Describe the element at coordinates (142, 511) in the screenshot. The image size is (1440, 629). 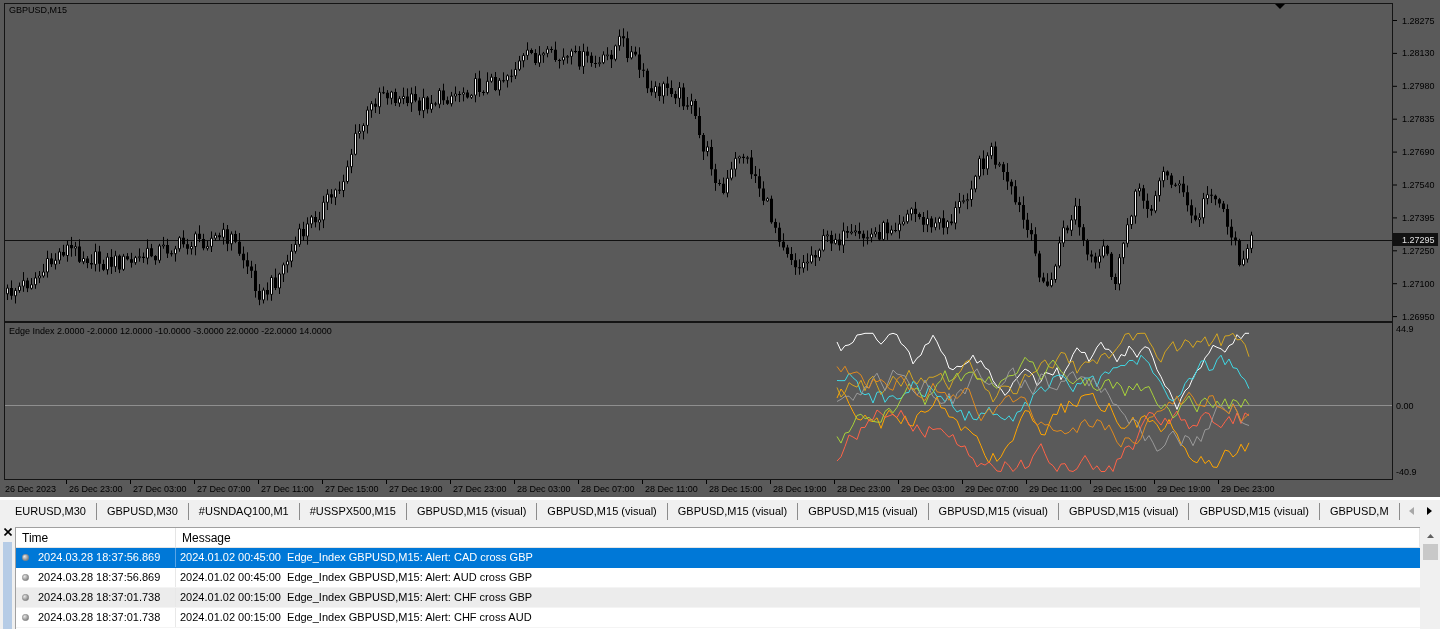
I see `chart-tab: GBPUSD,M30` at that location.